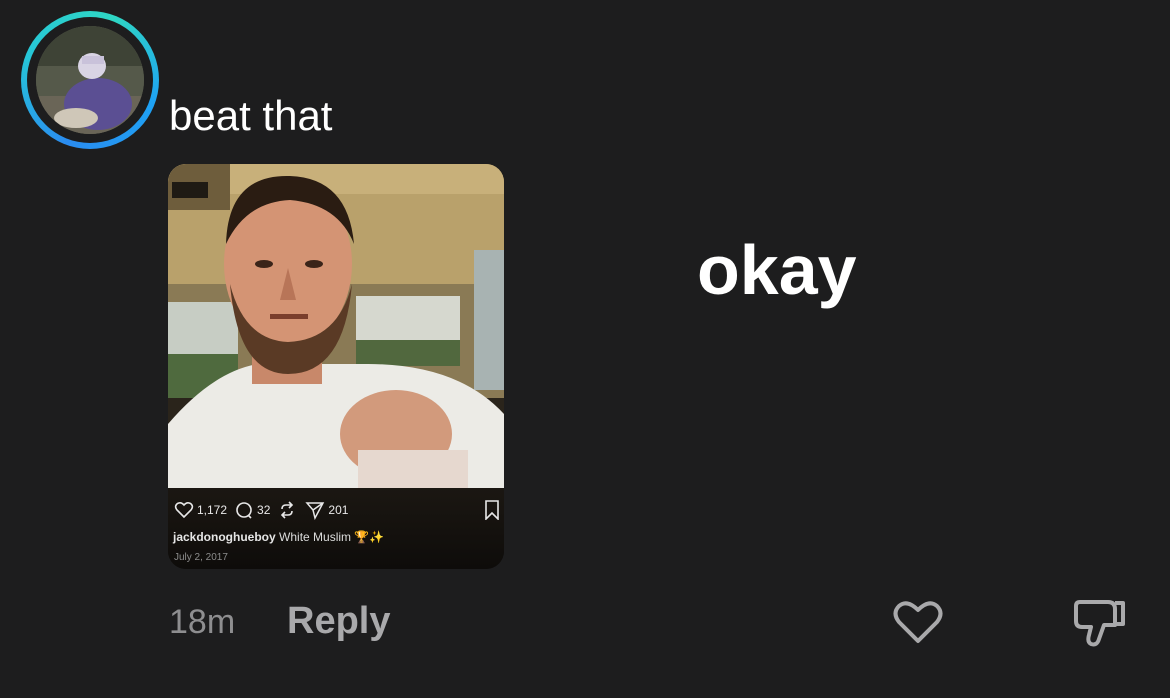  I want to click on post-caption: jackdonoghueboy White Muslim 🏆✨, so click(278, 537).